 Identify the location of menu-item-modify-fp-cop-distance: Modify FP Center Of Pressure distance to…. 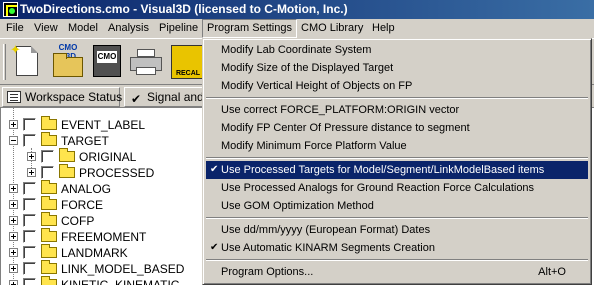
(397, 128).